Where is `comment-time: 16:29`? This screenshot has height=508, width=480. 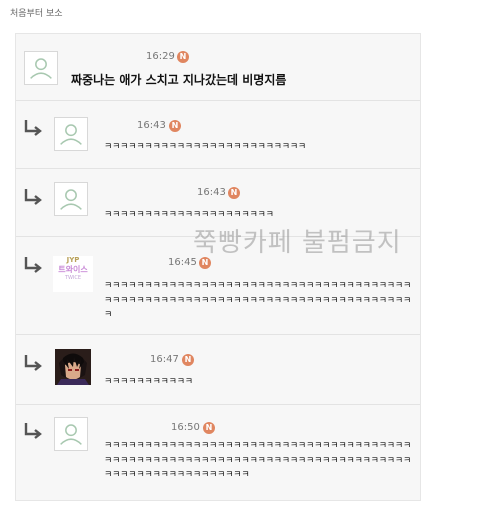 comment-time: 16:29 is located at coordinates (160, 56).